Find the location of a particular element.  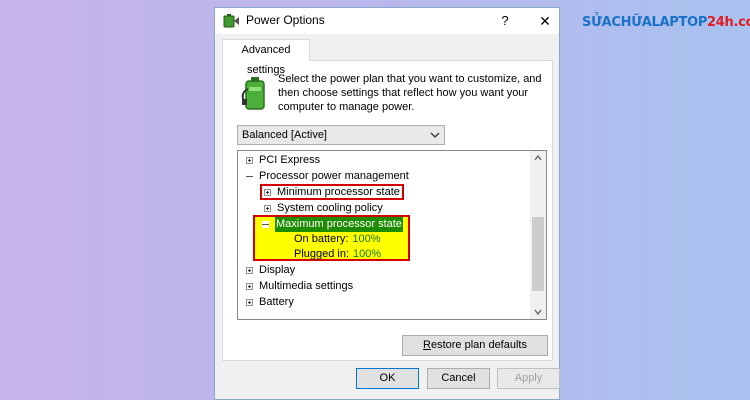

tree-item-battery: Battery is located at coordinates (270, 302).